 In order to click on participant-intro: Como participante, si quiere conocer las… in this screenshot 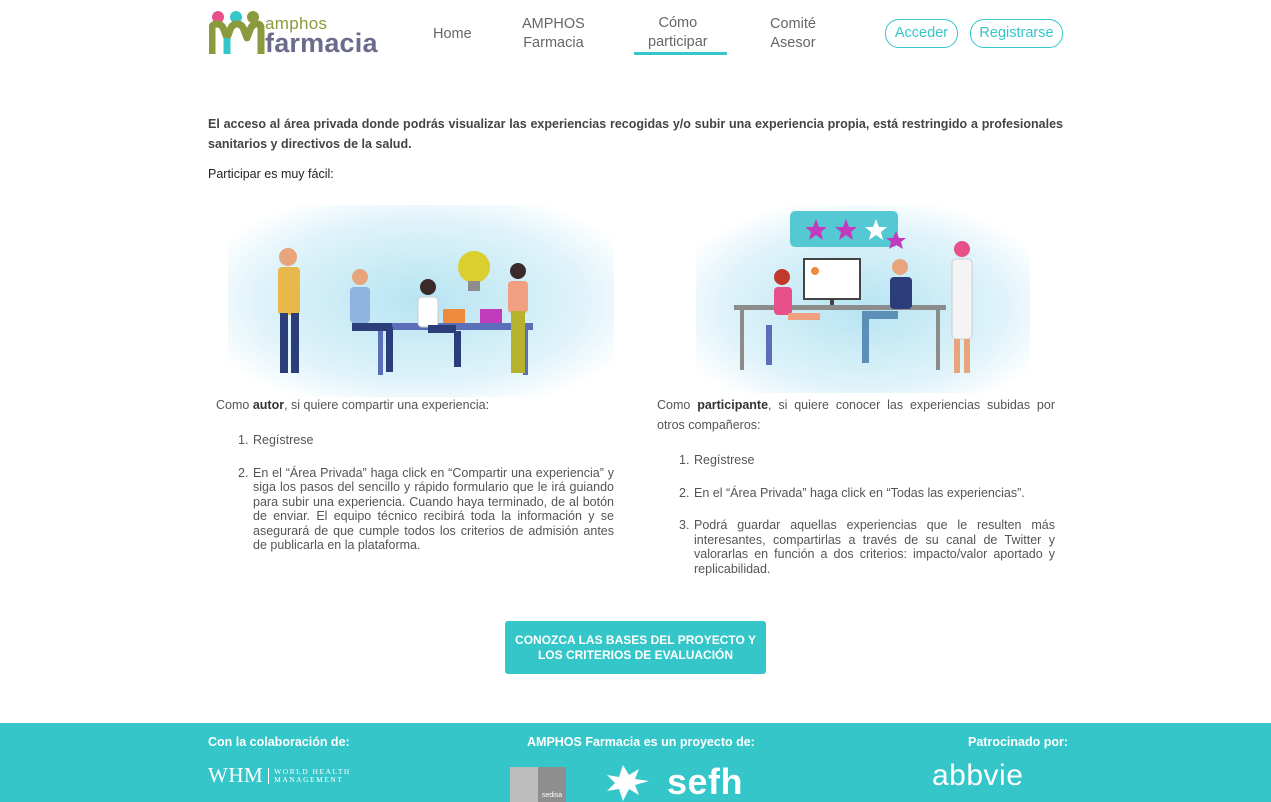, I will do `click(856, 415)`.